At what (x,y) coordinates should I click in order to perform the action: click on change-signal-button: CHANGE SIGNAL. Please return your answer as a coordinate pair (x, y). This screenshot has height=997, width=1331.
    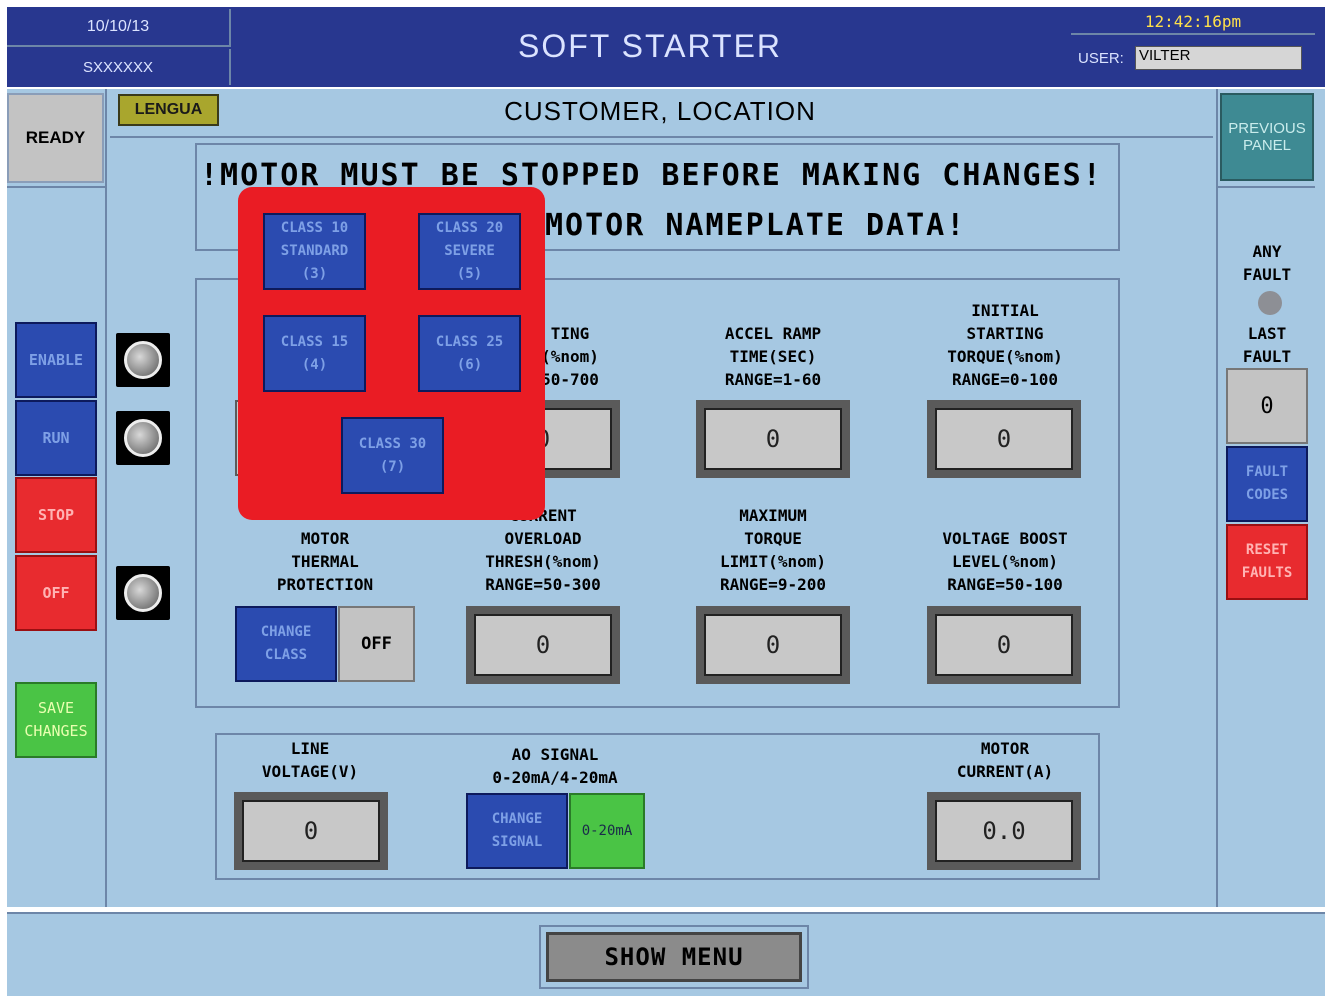
    Looking at the image, I should click on (517, 831).